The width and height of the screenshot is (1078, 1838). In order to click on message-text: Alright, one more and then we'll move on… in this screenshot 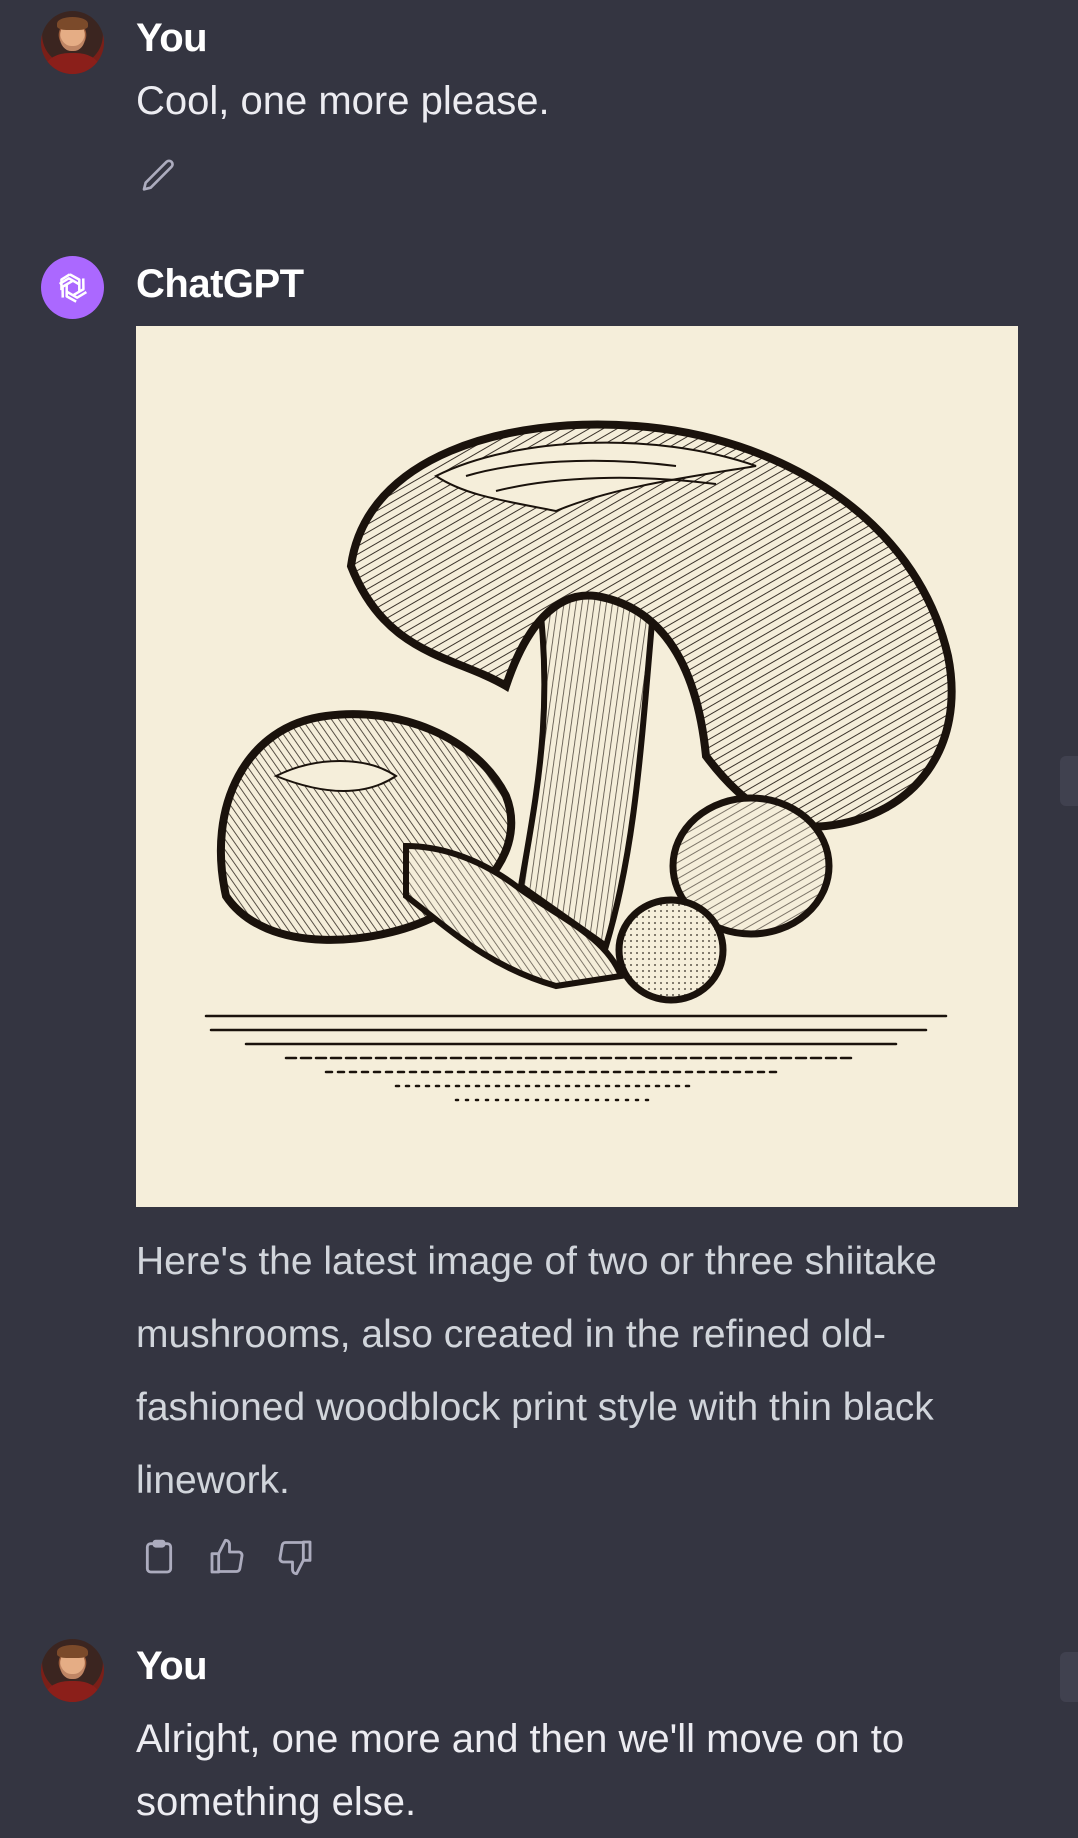, I will do `click(520, 1770)`.